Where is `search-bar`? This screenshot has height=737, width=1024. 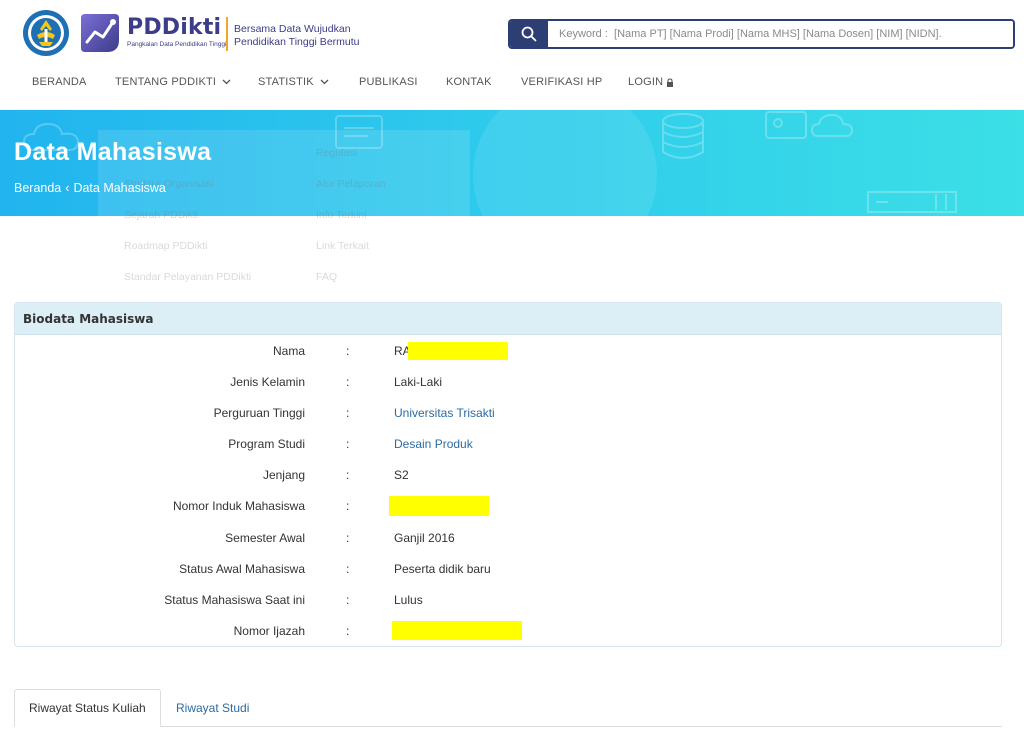 search-bar is located at coordinates (761, 34).